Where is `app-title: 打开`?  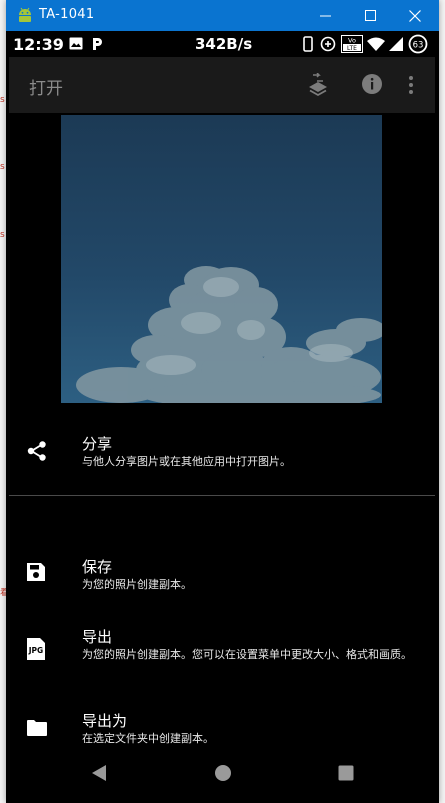
app-title: 打开 is located at coordinates (46, 89).